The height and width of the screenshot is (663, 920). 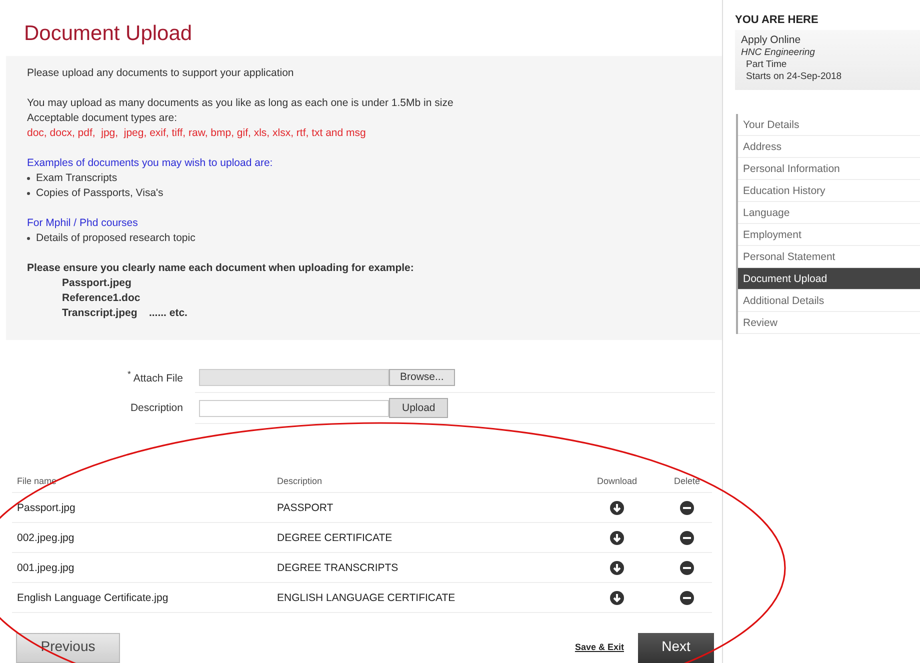 What do you see at coordinates (794, 76) in the screenshot?
I see `breadcrumb-text: Starts on 24-Sep-2018` at bounding box center [794, 76].